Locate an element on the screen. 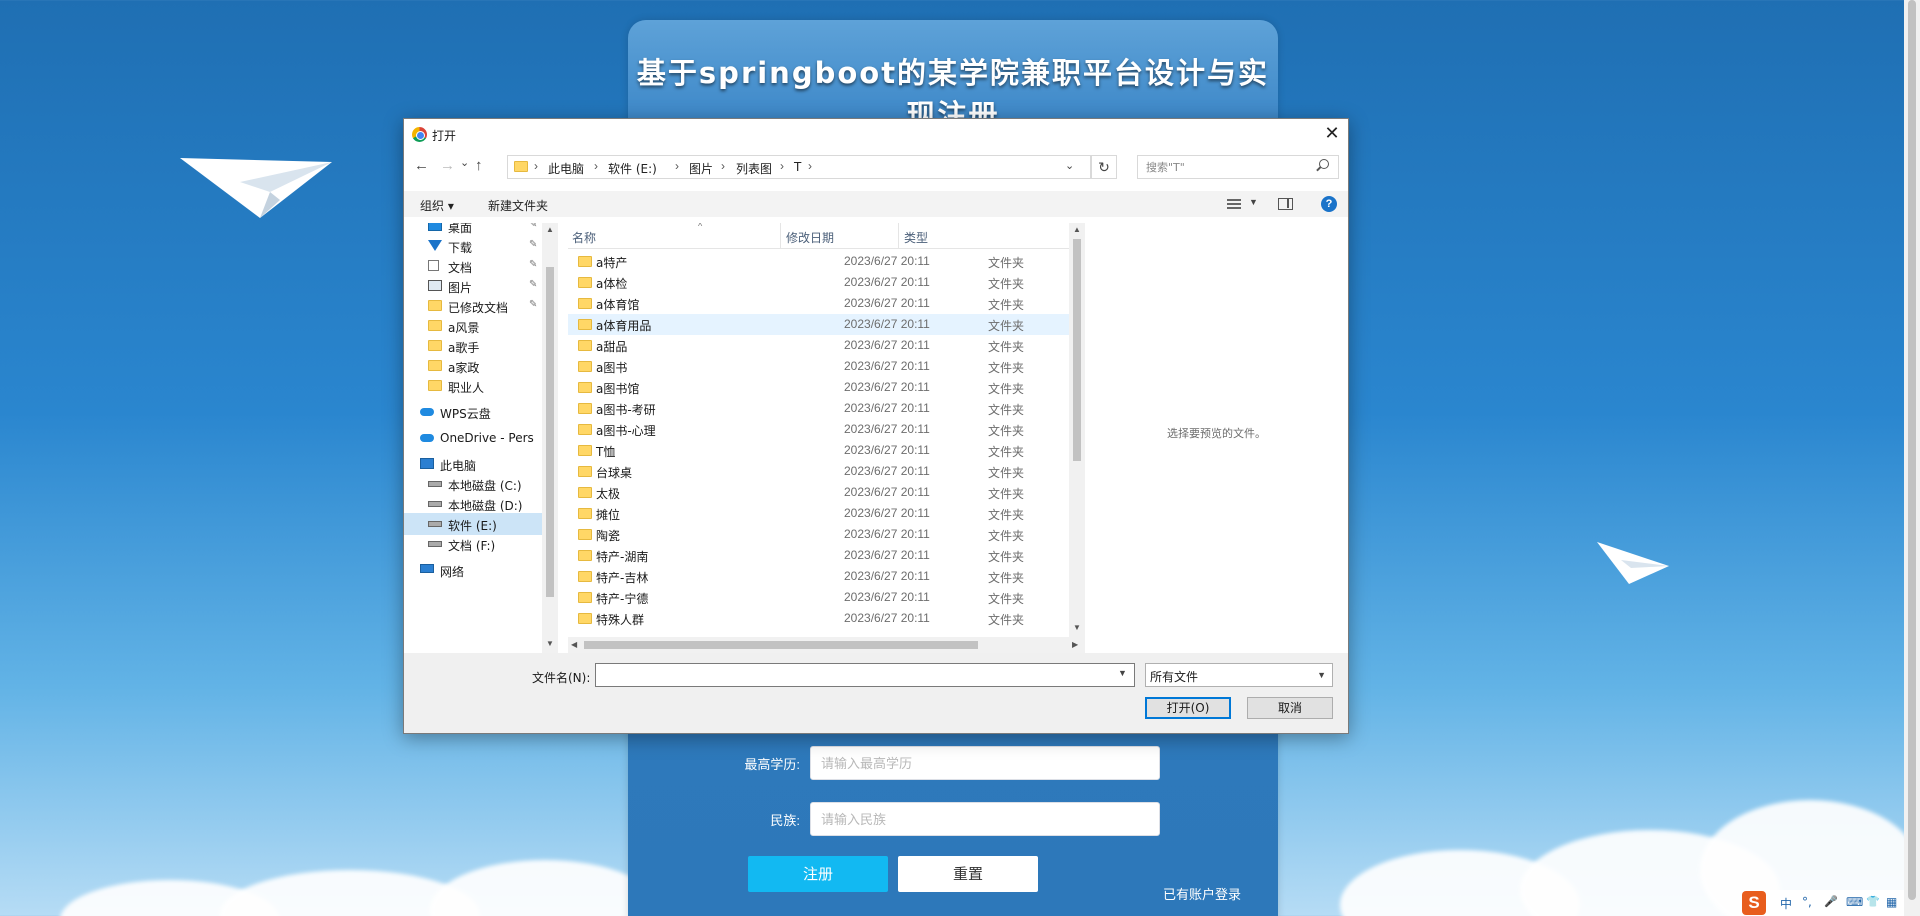 The image size is (1920, 916). open-button: 打开(O) is located at coordinates (1188, 708).